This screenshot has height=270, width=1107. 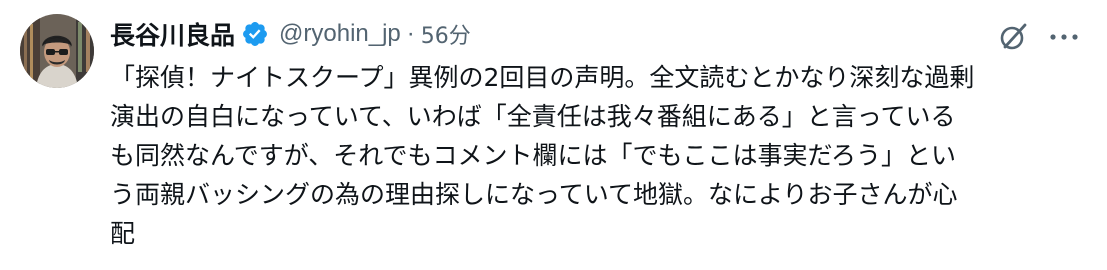 I want to click on tweet-header: 長谷川良品 @ryohin_jp · 56分, so click(x=290, y=34).